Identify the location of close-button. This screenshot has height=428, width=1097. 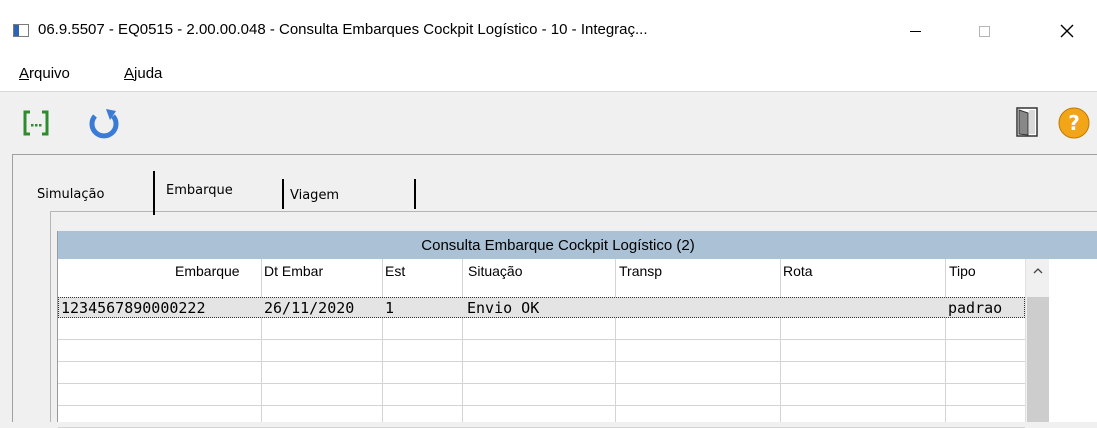
(1067, 31).